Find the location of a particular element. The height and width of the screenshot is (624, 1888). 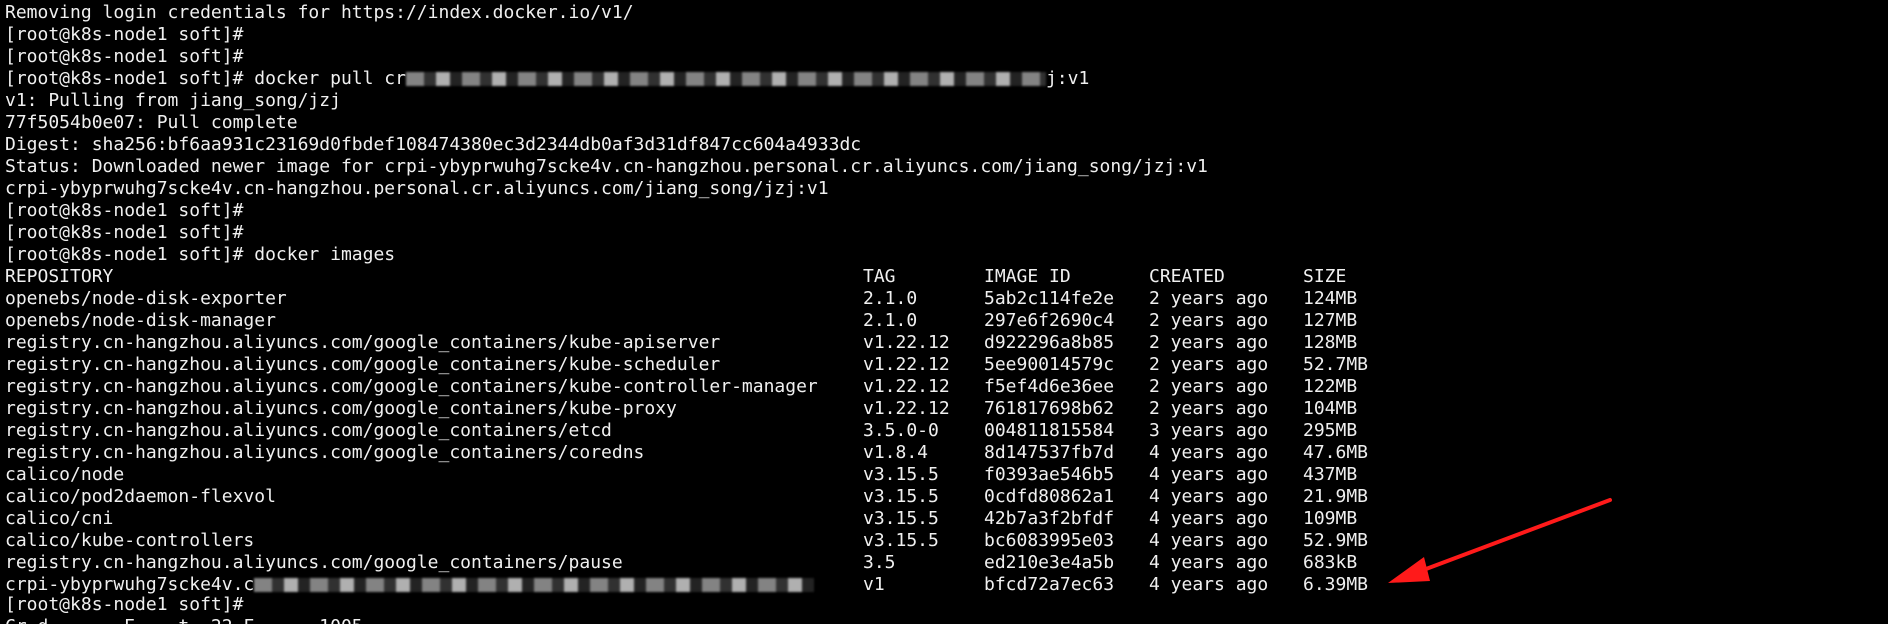

cell-image-id: f0393ae546b5 is located at coordinates (1049, 474).